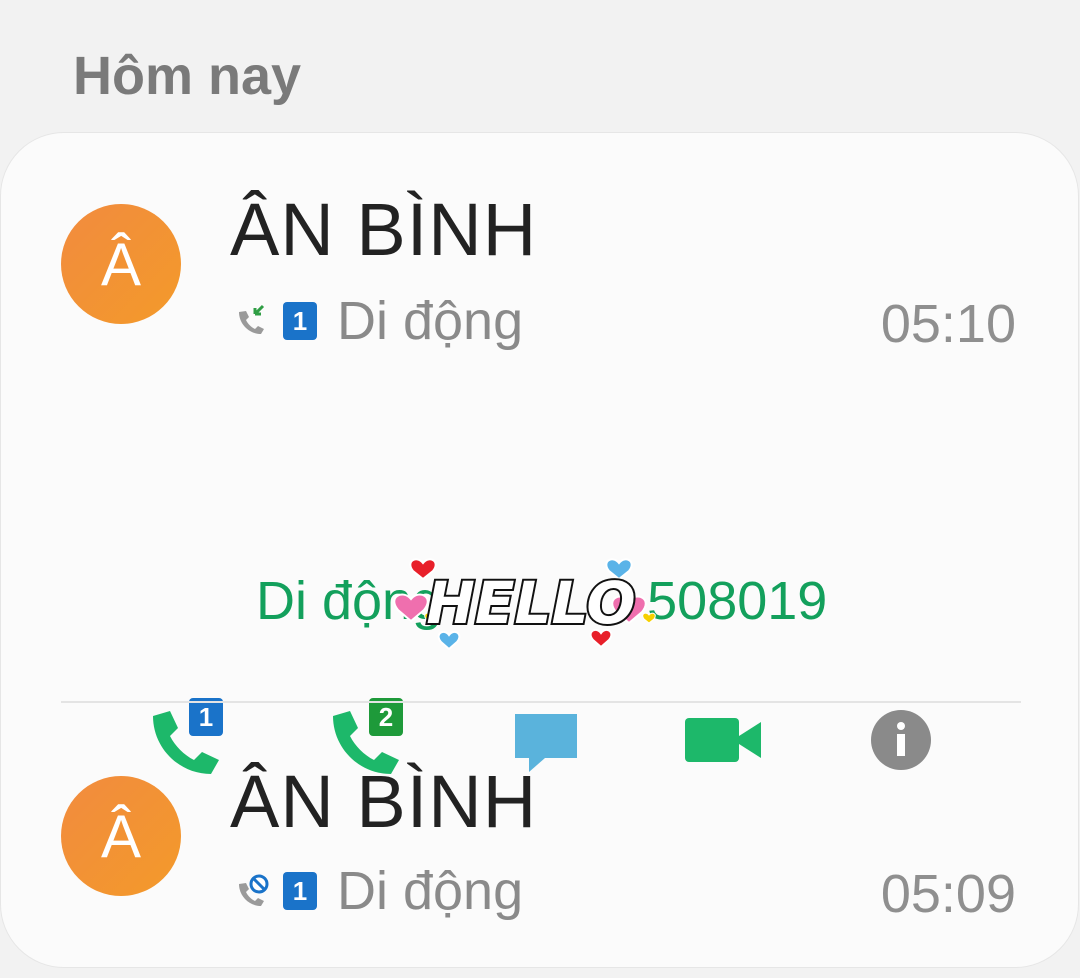 Image resolution: width=1080 pixels, height=978 pixels. I want to click on details-button, so click(906, 743).